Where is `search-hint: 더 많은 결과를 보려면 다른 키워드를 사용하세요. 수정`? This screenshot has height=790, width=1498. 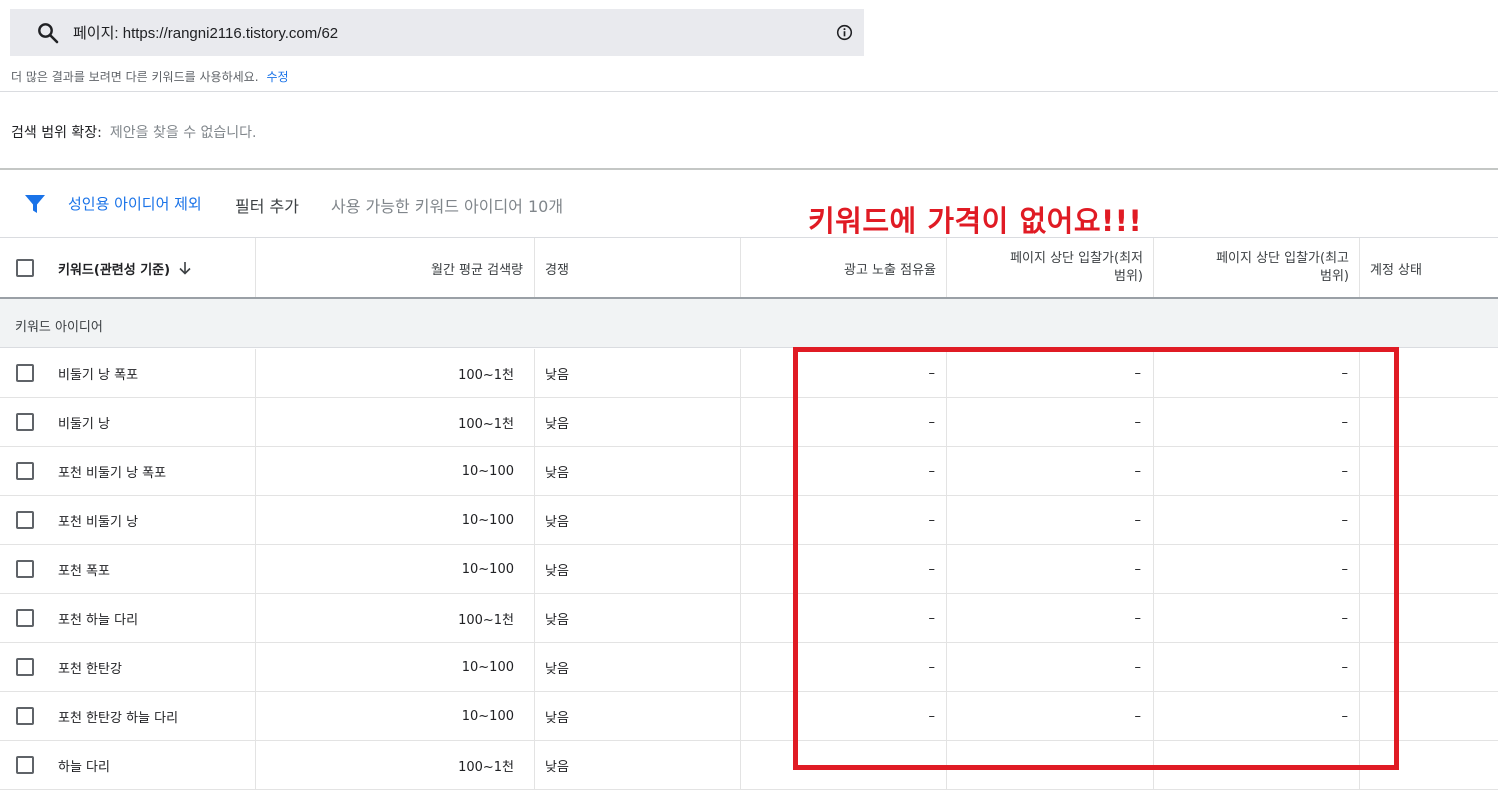 search-hint: 더 많은 결과를 보려면 다른 키워드를 사용하세요. 수정 is located at coordinates (150, 76).